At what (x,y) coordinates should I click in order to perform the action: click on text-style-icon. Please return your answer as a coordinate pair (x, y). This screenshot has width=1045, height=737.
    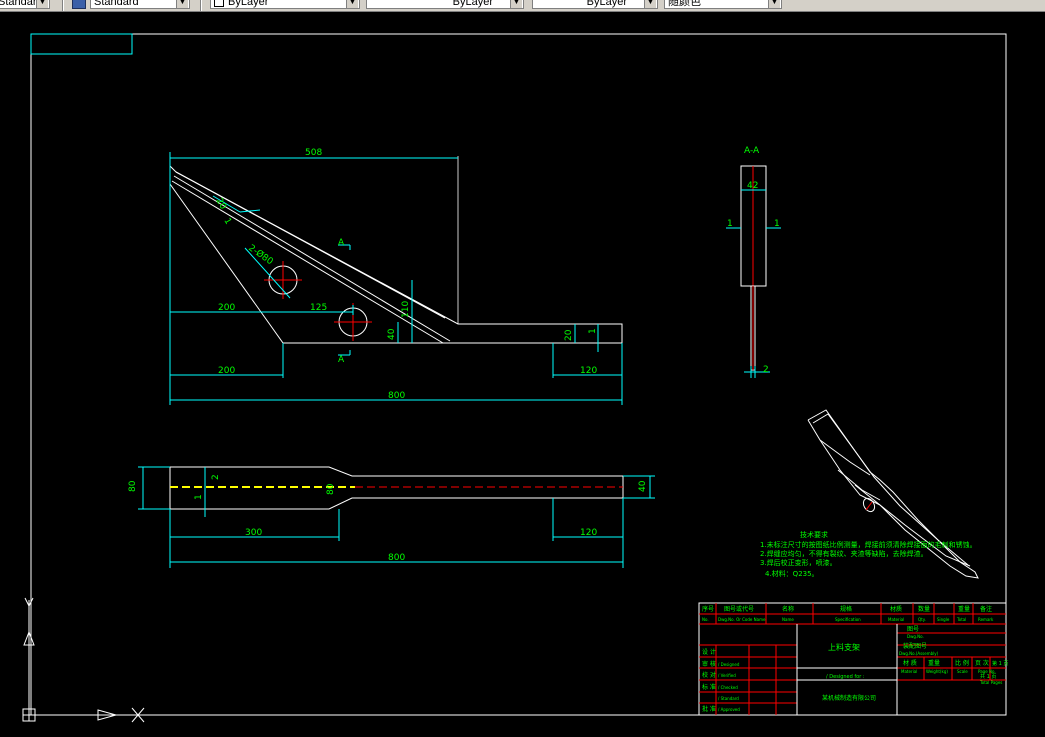
    Looking at the image, I should click on (79, 4).